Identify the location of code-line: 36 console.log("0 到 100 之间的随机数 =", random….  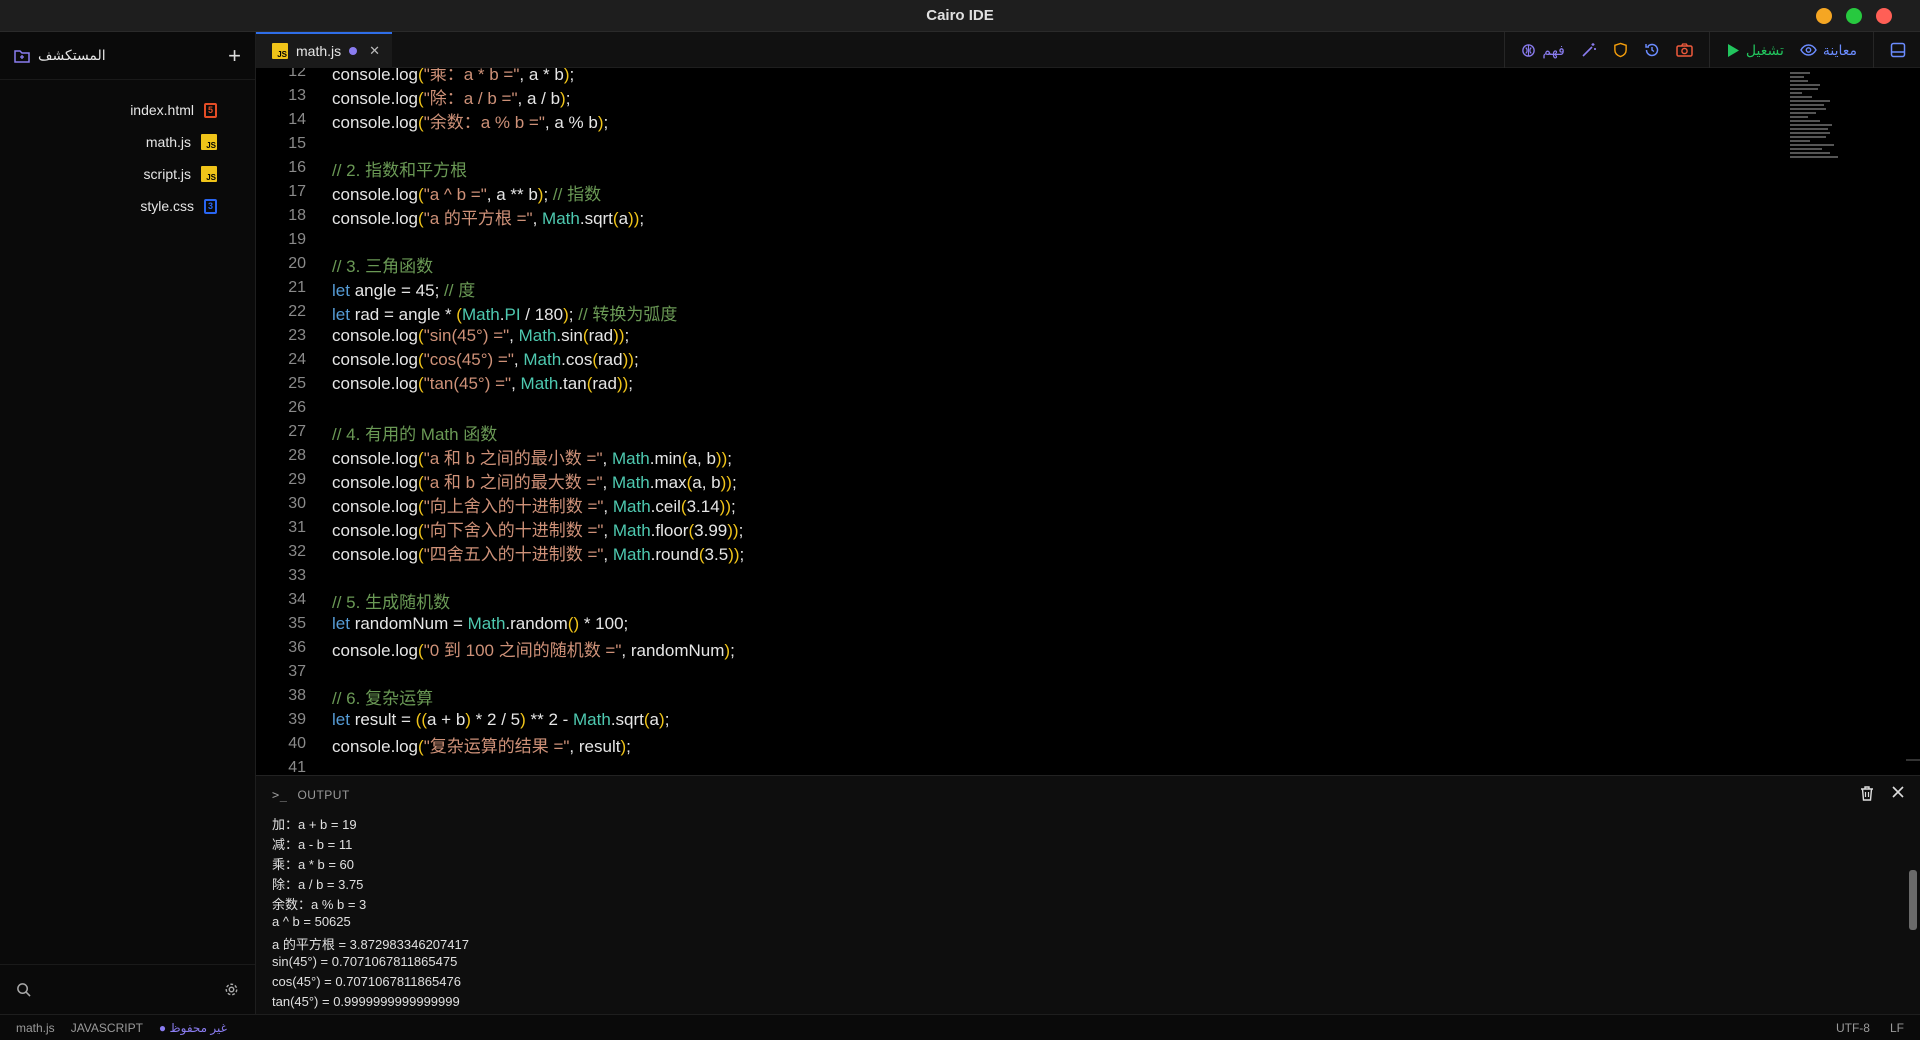
(1006, 648).